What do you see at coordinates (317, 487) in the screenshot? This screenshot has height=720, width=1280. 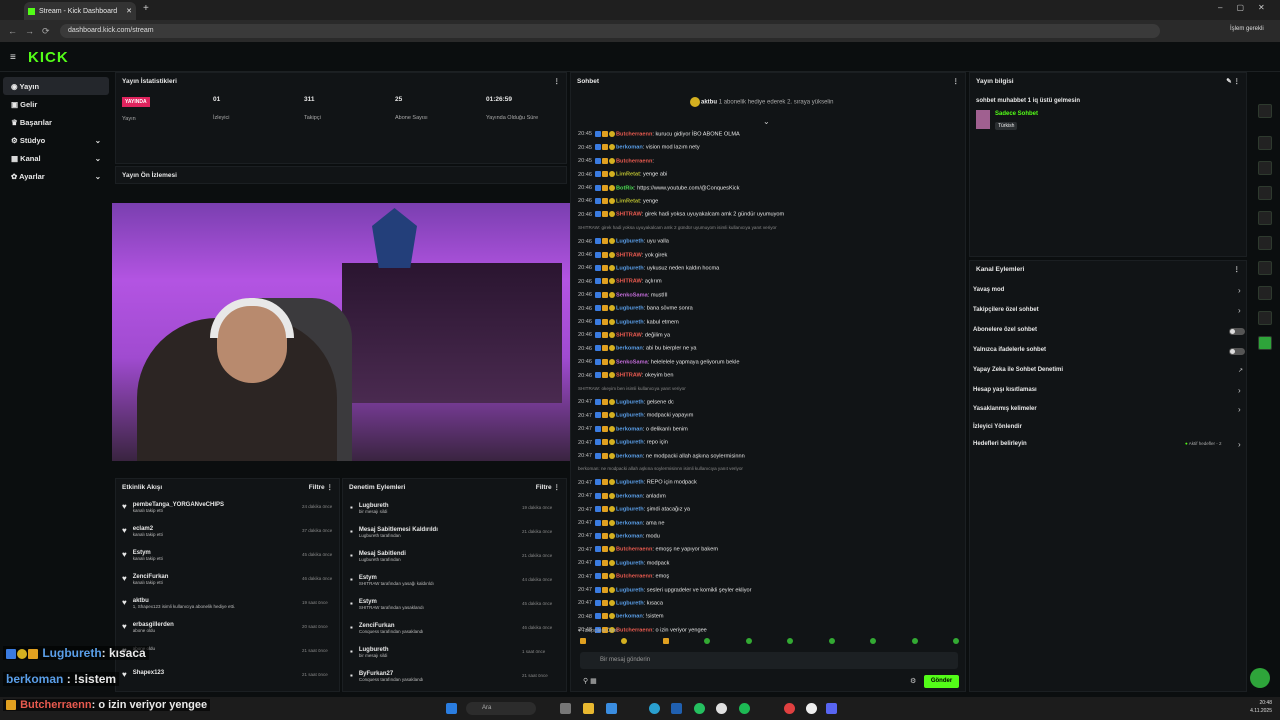 I see `activity-filter-button: Filtre` at bounding box center [317, 487].